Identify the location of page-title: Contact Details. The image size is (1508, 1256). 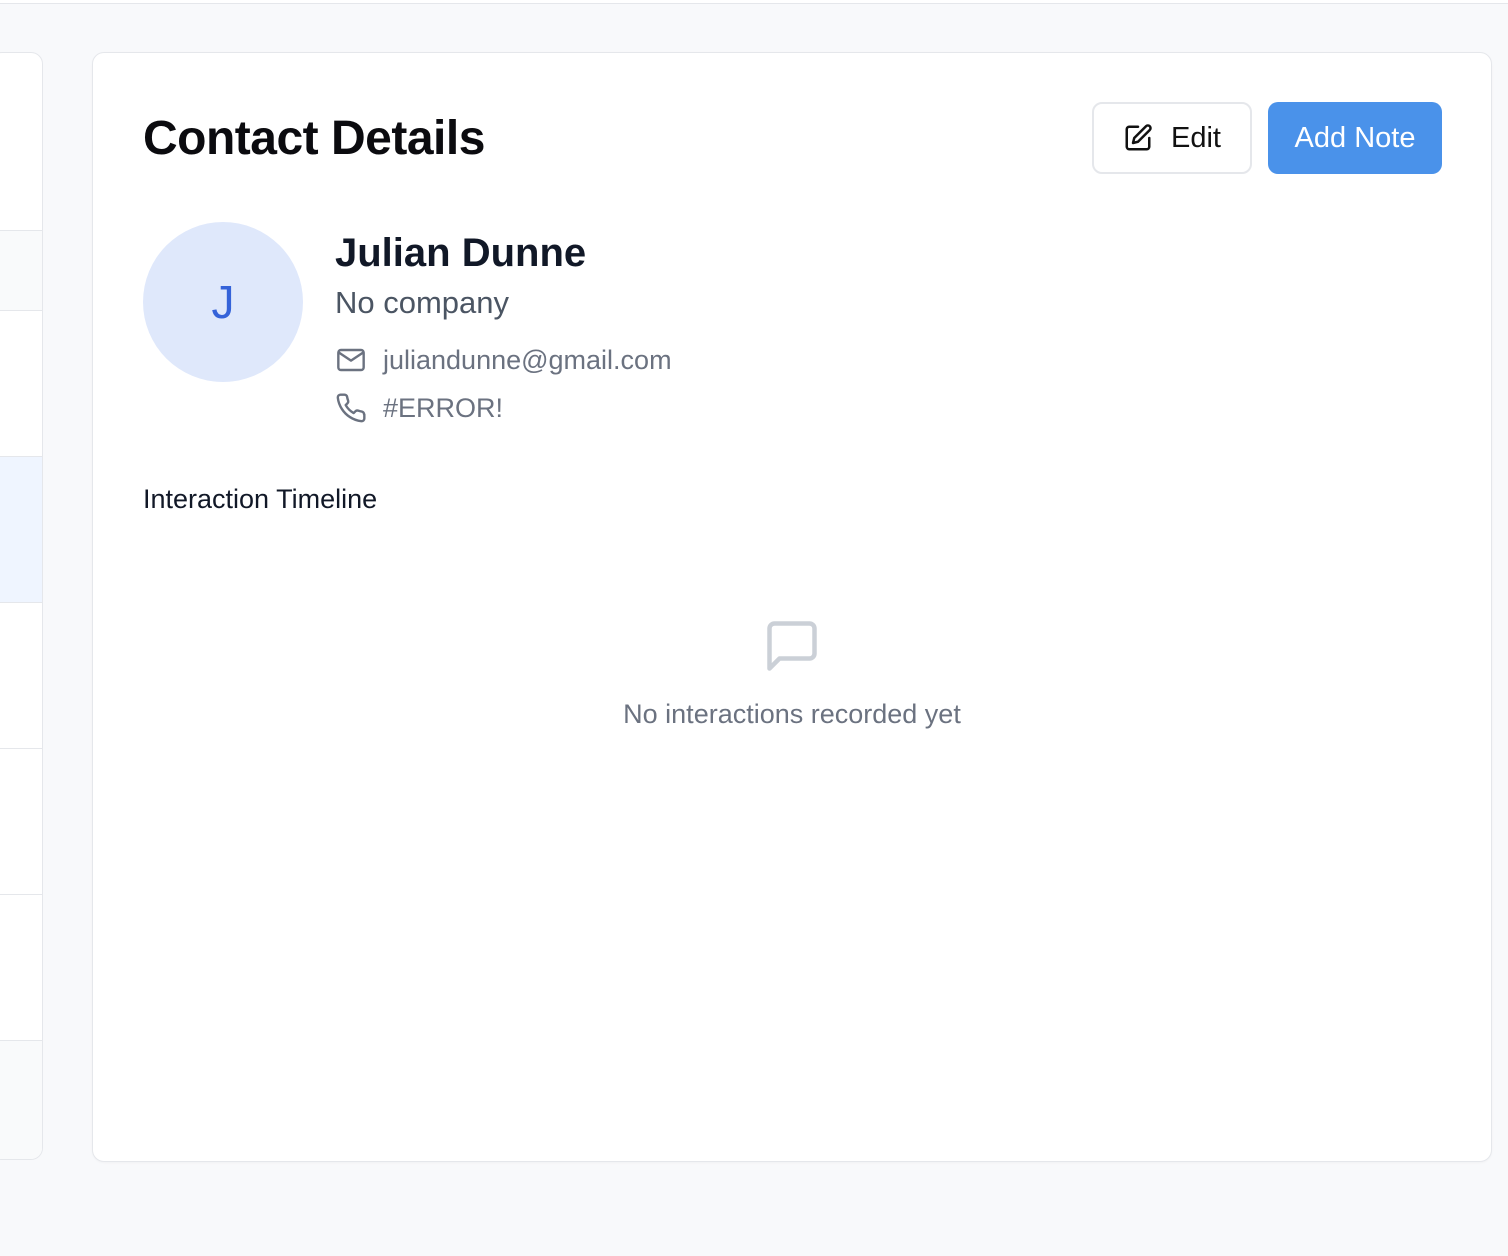
(314, 138).